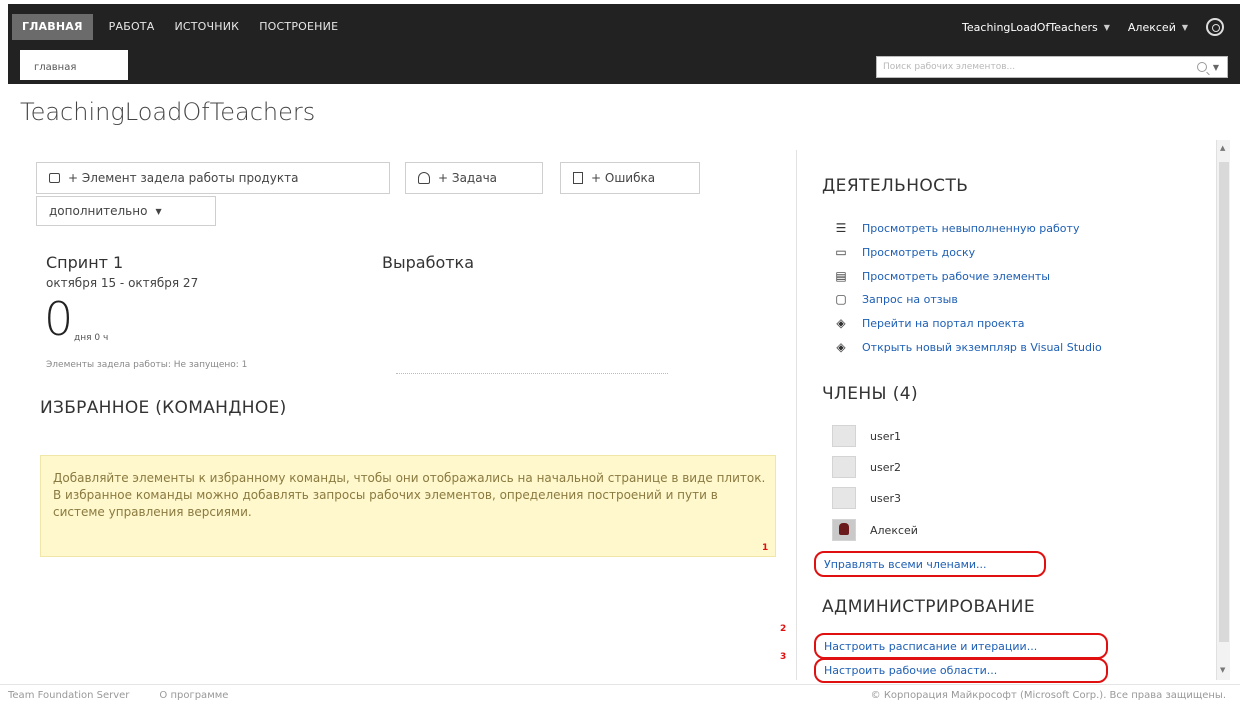  Describe the element at coordinates (1030, 27) in the screenshot. I see `project-menu-label: TeachingLoadOfTeachers` at that location.